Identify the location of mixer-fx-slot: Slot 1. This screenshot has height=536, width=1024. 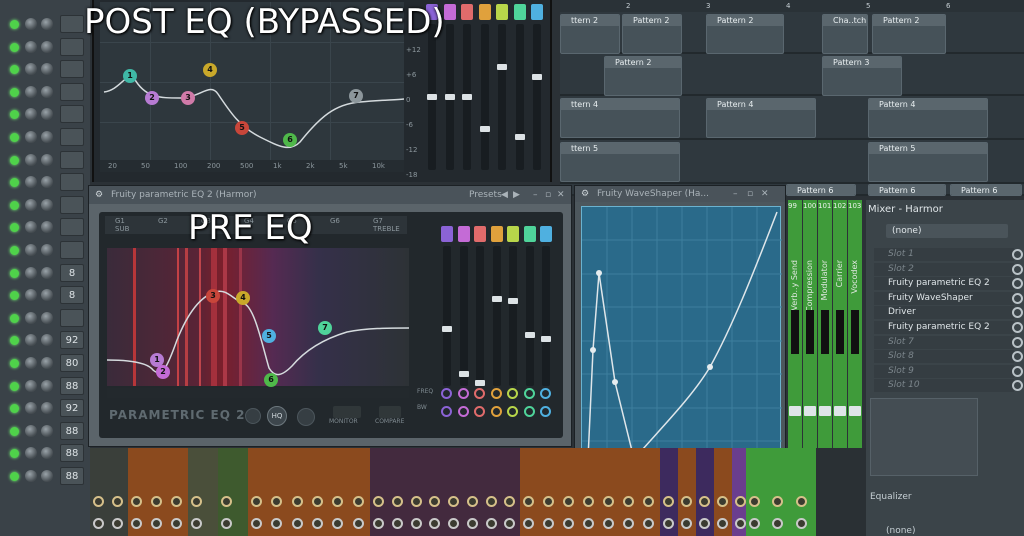
(944, 254).